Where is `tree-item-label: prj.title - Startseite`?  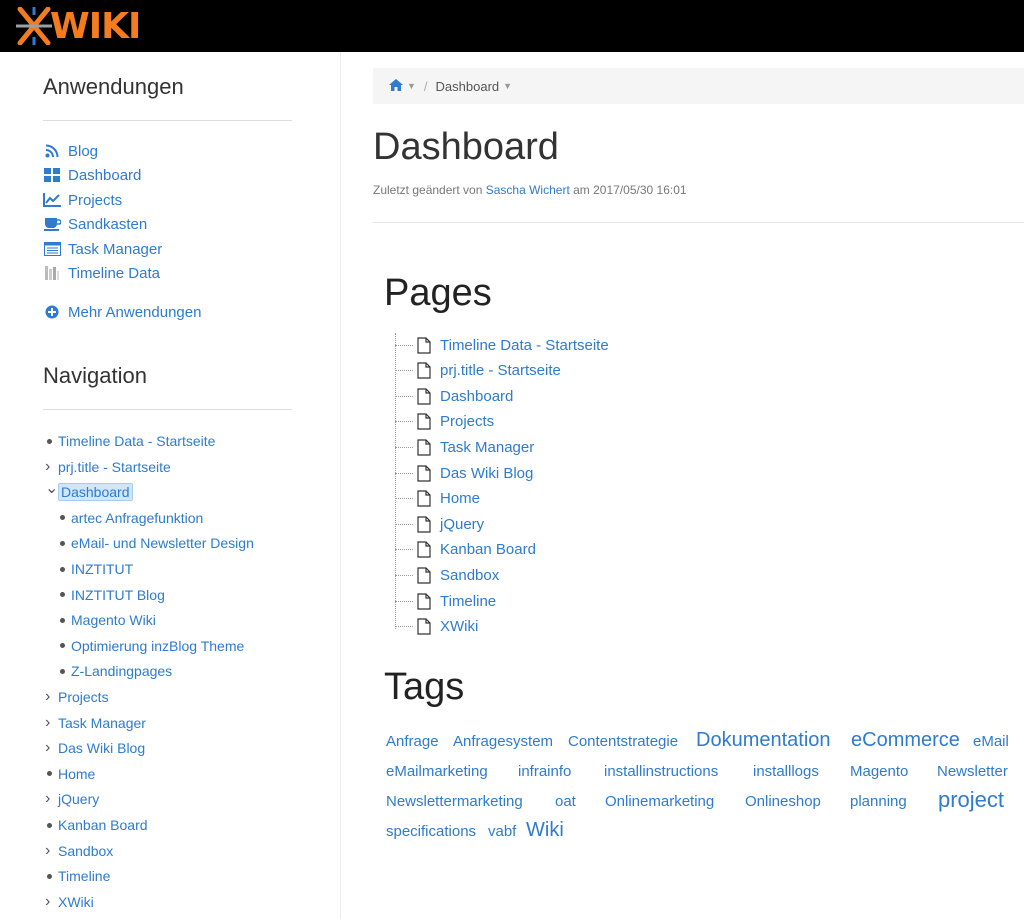 tree-item-label: prj.title - Startseite is located at coordinates (500, 370).